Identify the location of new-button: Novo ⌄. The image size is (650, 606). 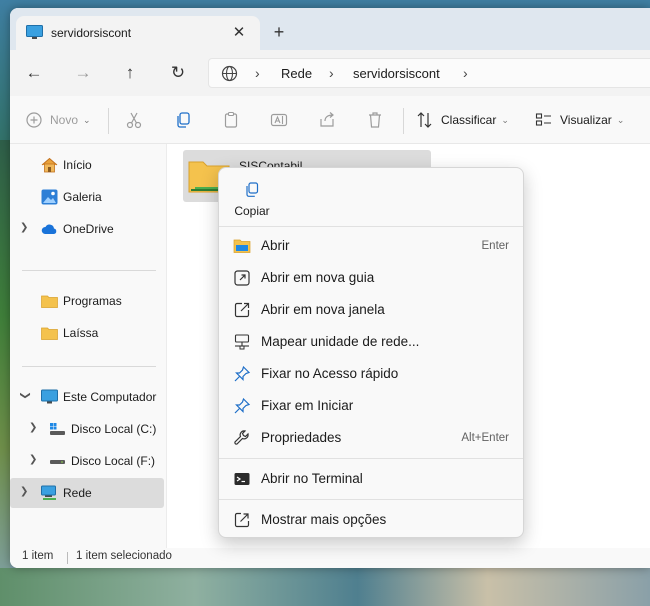
(57, 120).